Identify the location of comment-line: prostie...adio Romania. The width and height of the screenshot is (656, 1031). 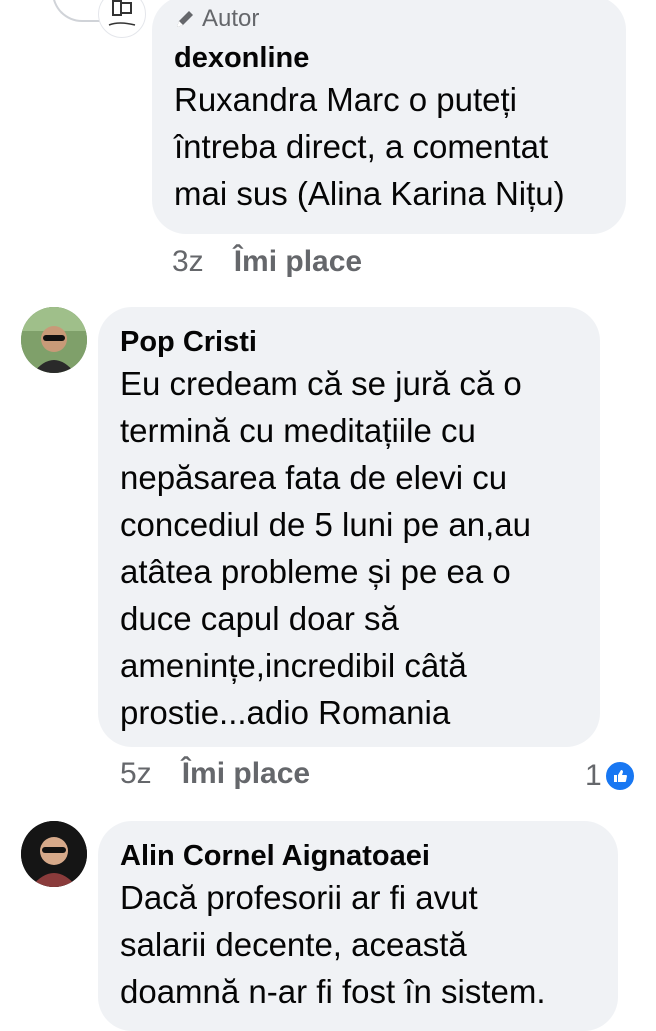
(285, 712).